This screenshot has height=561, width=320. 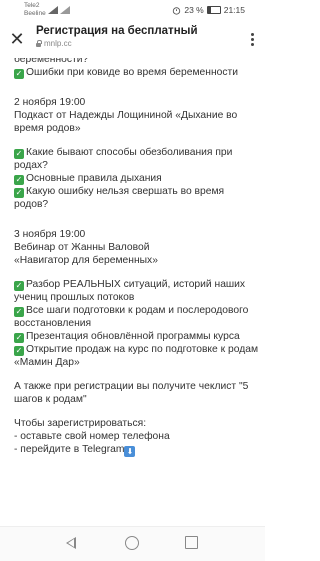 I want to click on event-title: Вебинар от Жанны Валовой, so click(x=82, y=247).